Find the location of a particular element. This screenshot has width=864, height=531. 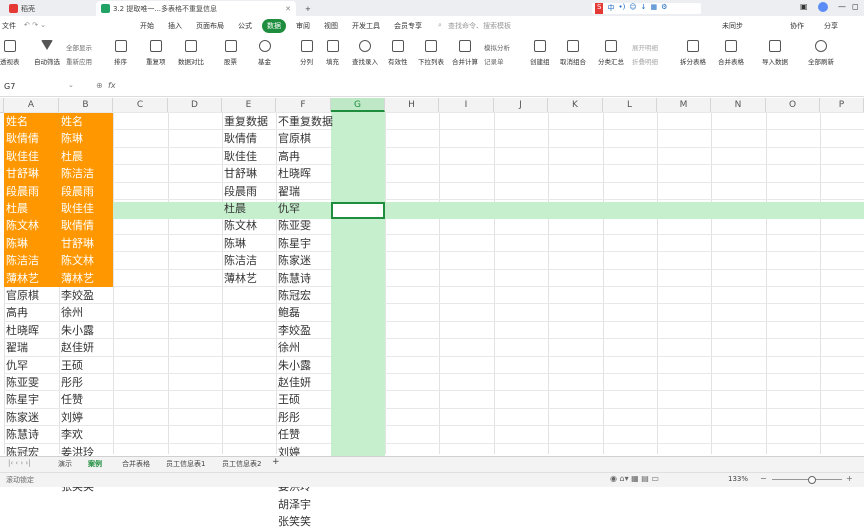

cell-e3: 耿佳佳 is located at coordinates (249, 156).